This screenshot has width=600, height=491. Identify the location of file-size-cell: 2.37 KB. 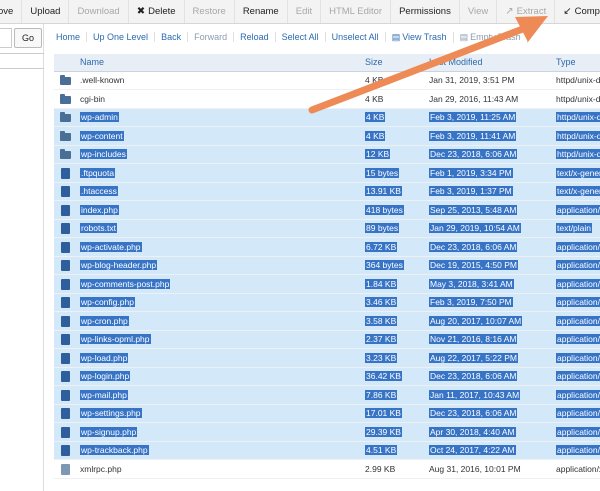
(395, 339).